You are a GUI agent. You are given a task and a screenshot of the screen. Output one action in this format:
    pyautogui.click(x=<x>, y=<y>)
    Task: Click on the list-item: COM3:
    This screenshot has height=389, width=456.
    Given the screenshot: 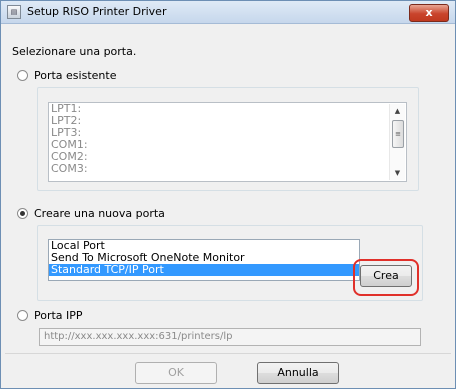 What is the action you would take?
    pyautogui.click(x=227, y=169)
    